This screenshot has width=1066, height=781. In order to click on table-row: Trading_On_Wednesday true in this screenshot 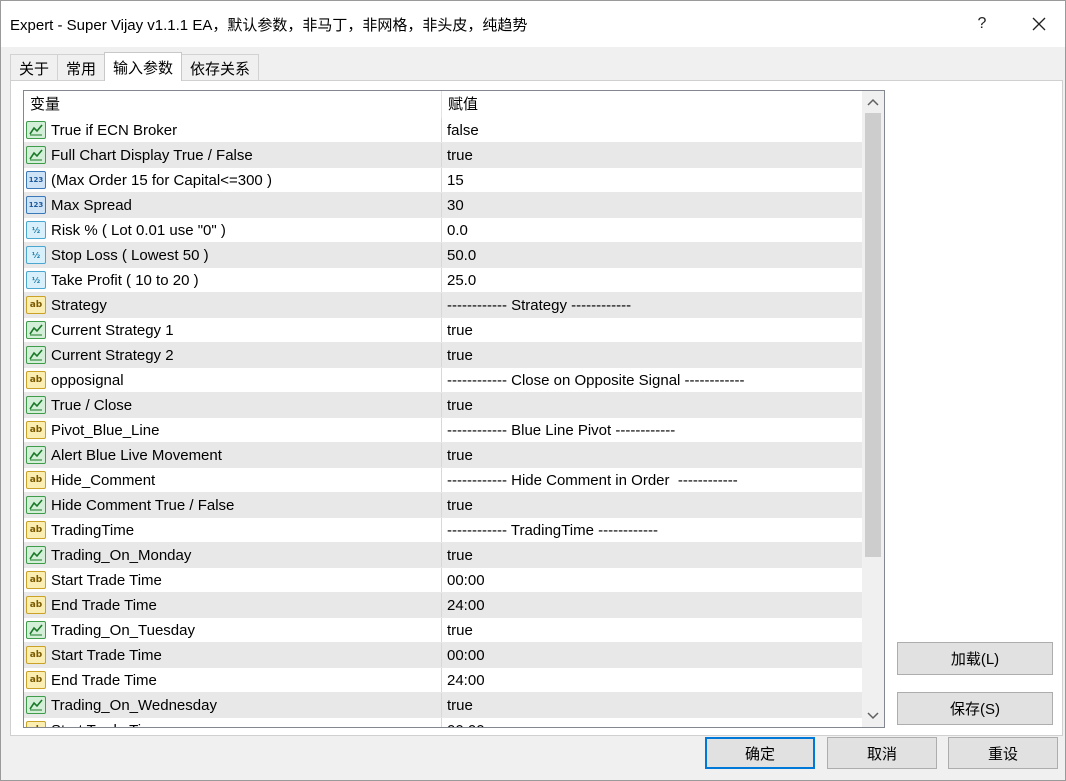, I will do `click(443, 705)`.